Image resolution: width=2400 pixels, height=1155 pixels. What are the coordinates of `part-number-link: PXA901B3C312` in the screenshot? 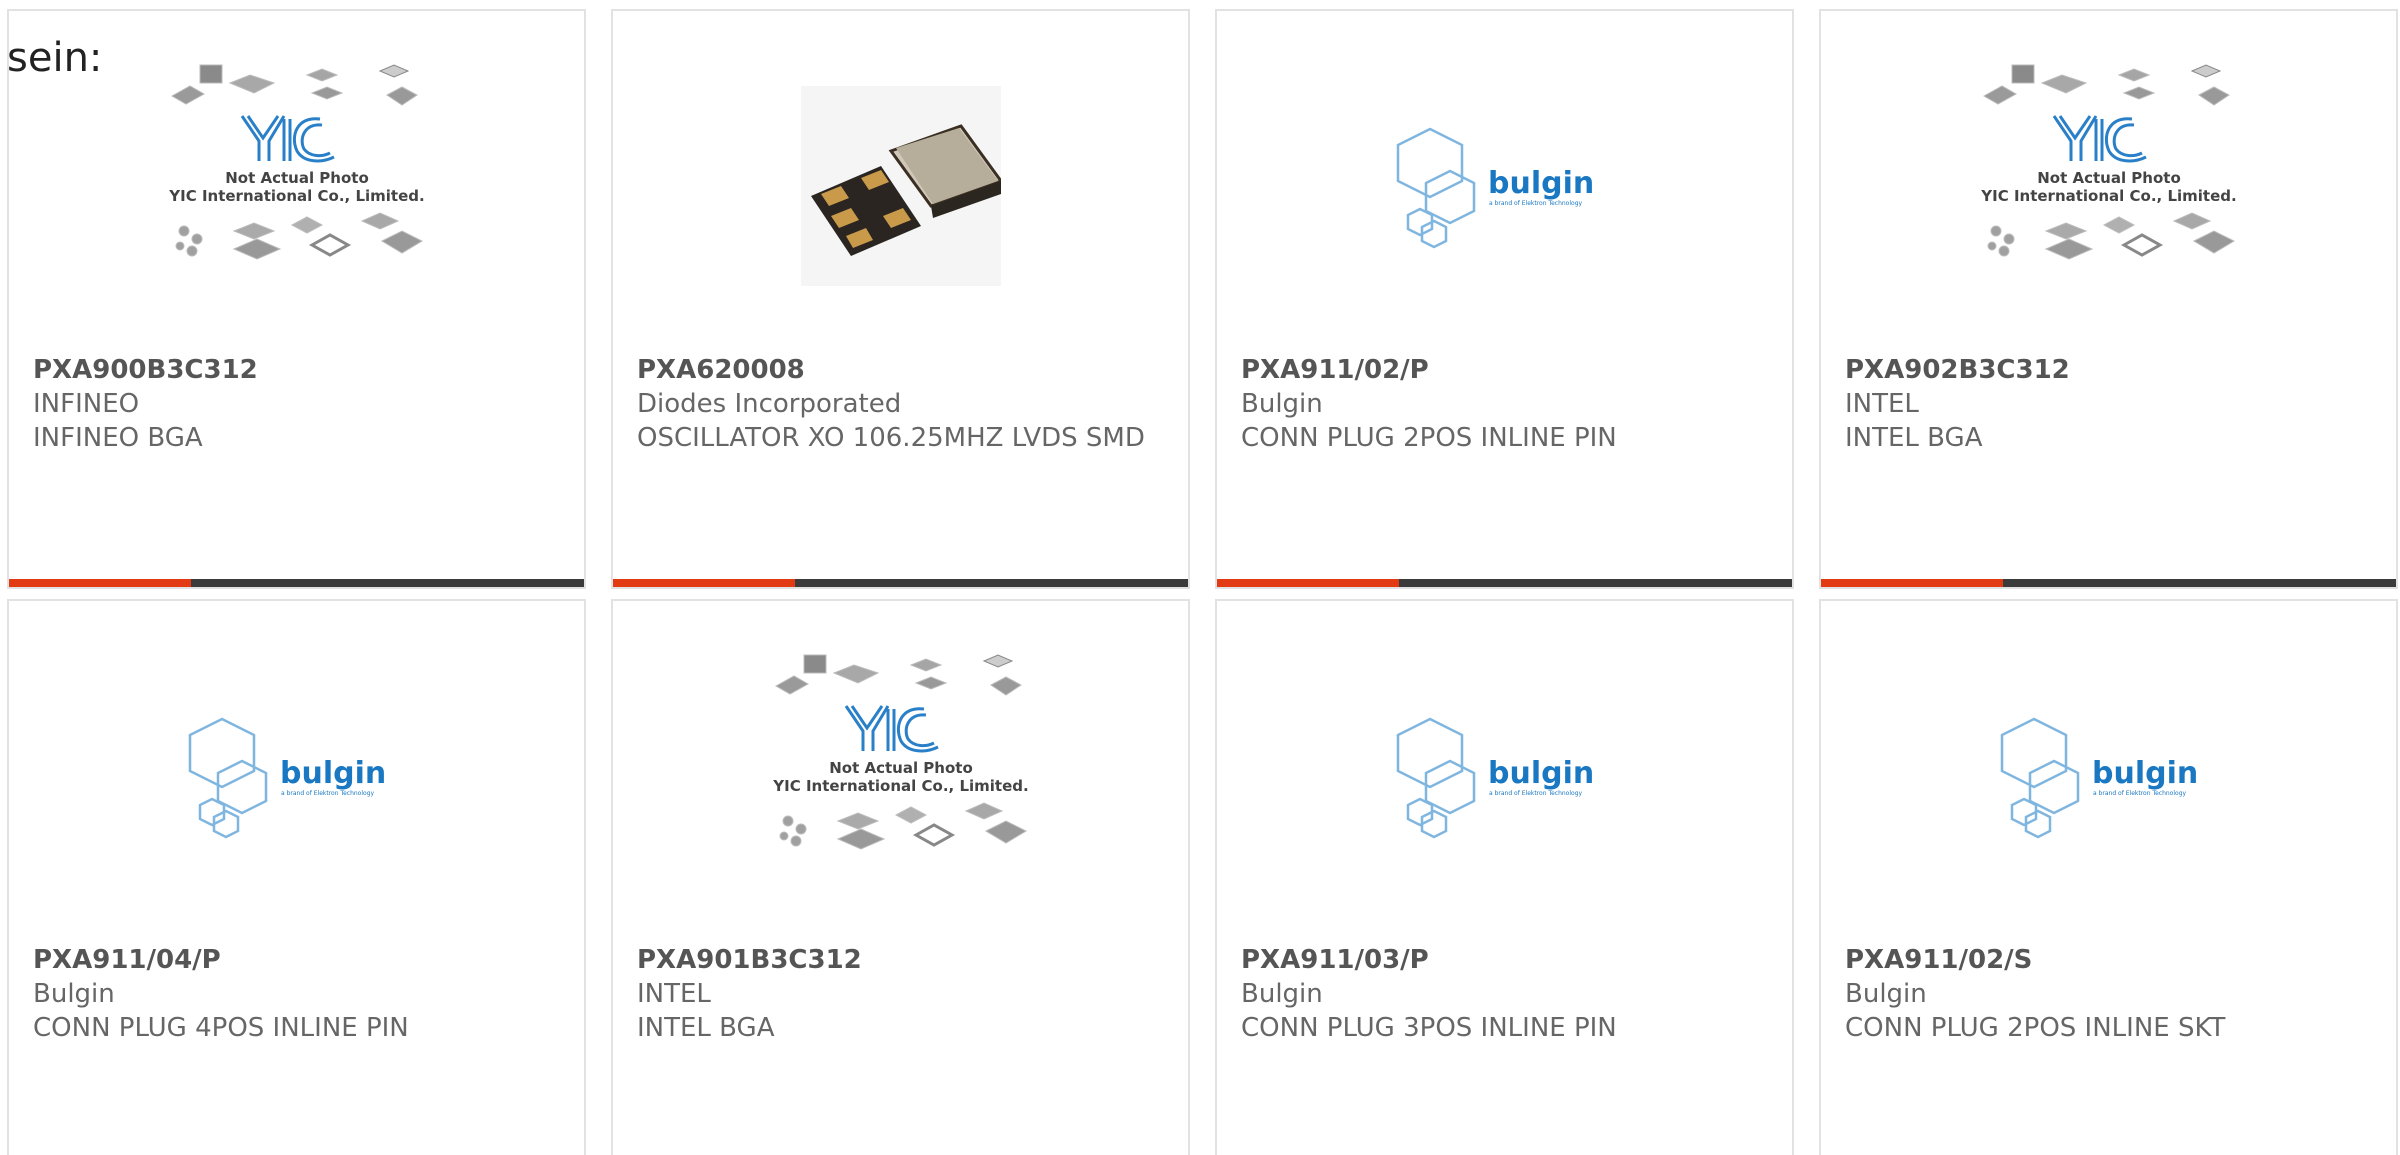 It's located at (900, 960).